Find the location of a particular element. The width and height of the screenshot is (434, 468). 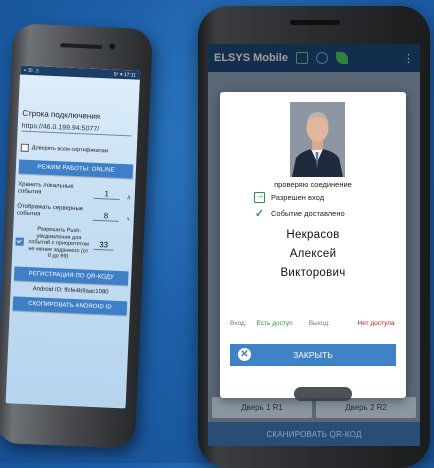

progress-pill is located at coordinates (323, 394).